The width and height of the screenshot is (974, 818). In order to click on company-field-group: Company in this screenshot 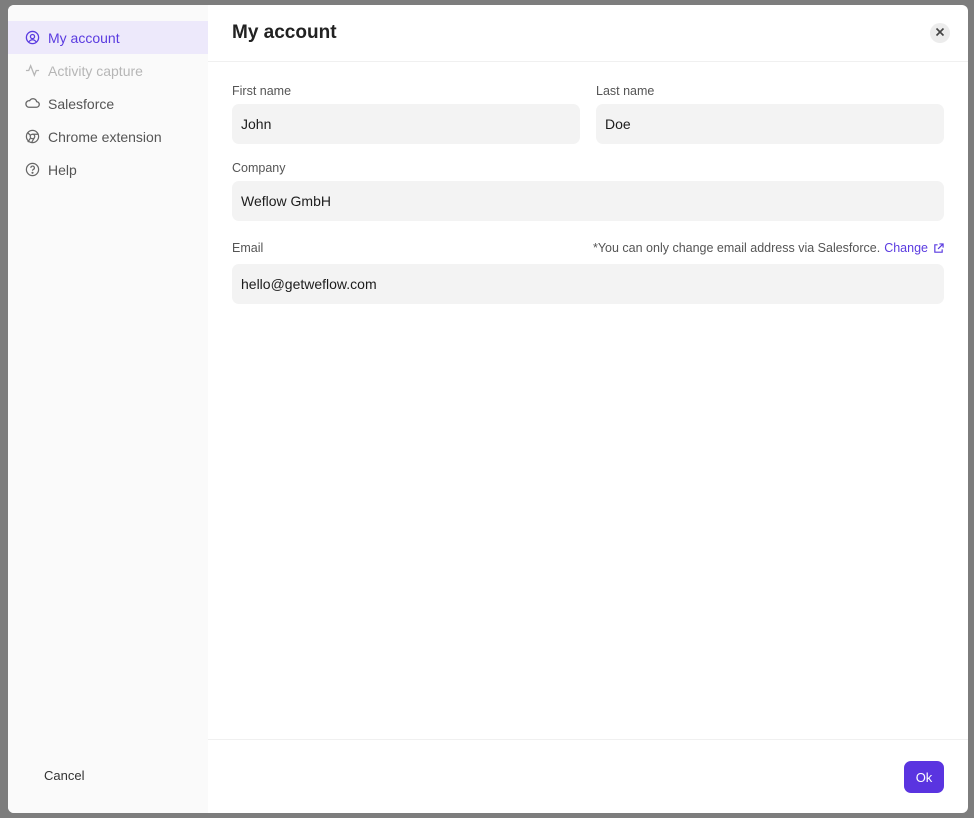, I will do `click(588, 190)`.